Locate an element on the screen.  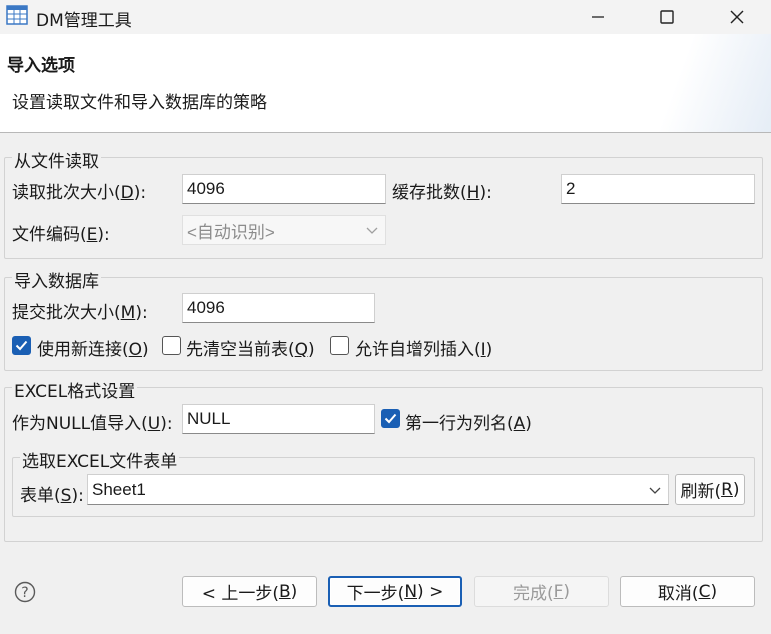
sheet-select: Sheet1 is located at coordinates (378, 489).